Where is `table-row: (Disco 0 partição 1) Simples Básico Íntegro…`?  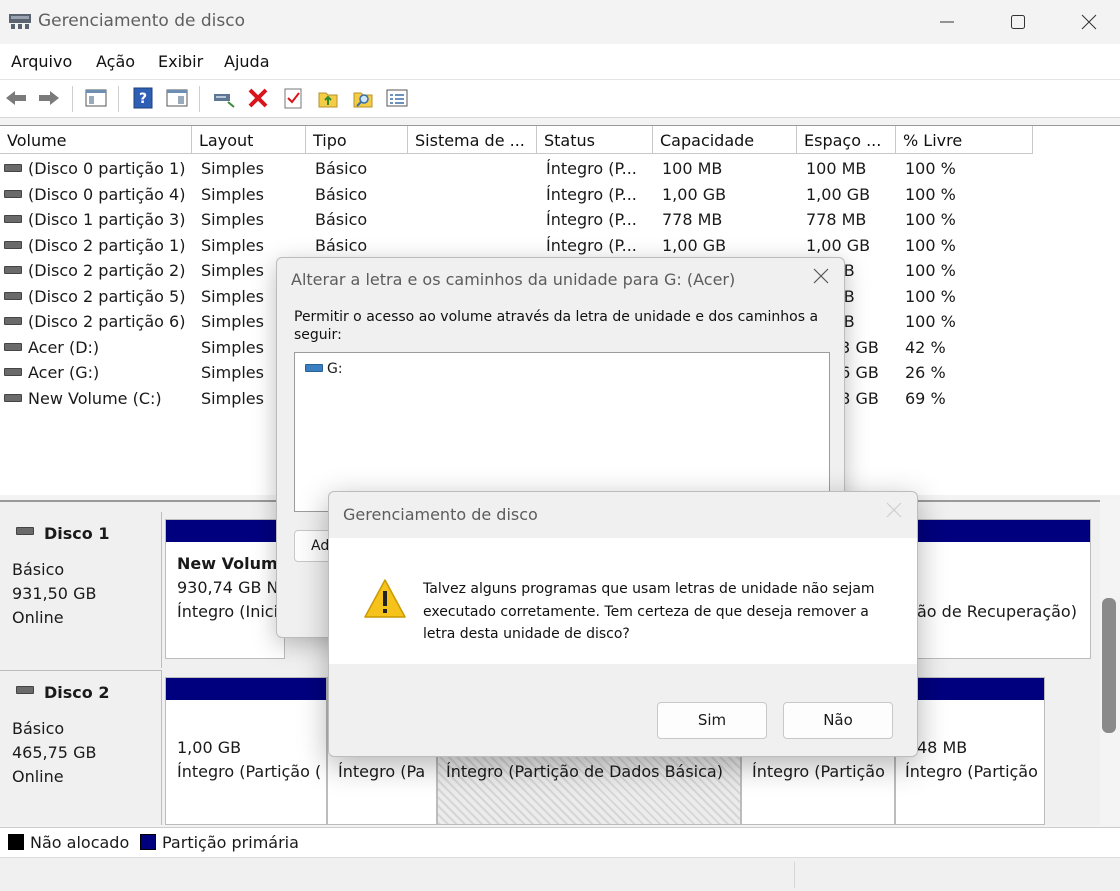
table-row: (Disco 0 partição 1) Simples Básico Íntegro… is located at coordinates (560, 168).